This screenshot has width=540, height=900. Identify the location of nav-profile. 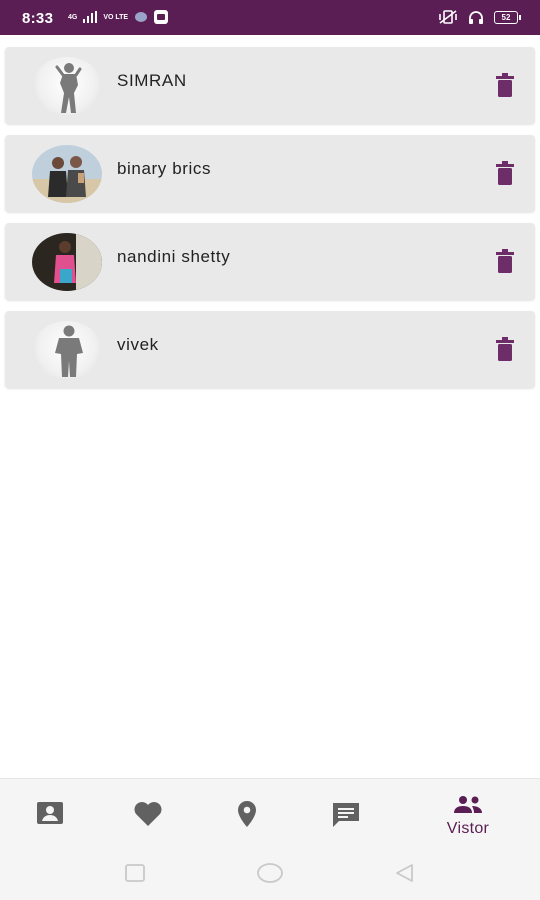
(50, 815).